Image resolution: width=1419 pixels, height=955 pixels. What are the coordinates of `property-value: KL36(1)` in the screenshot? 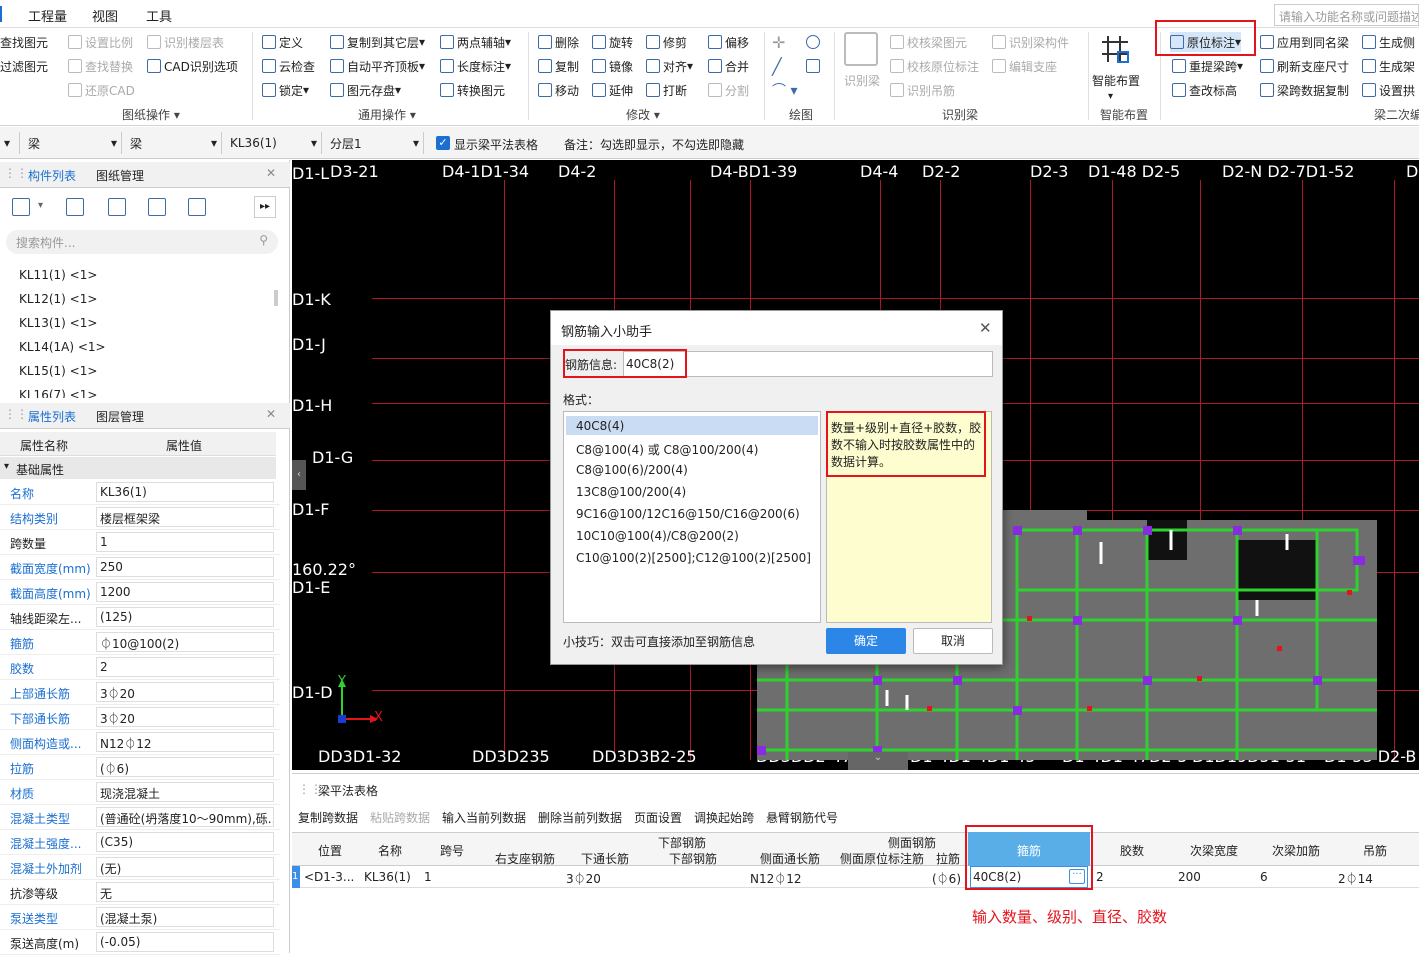 It's located at (185, 492).